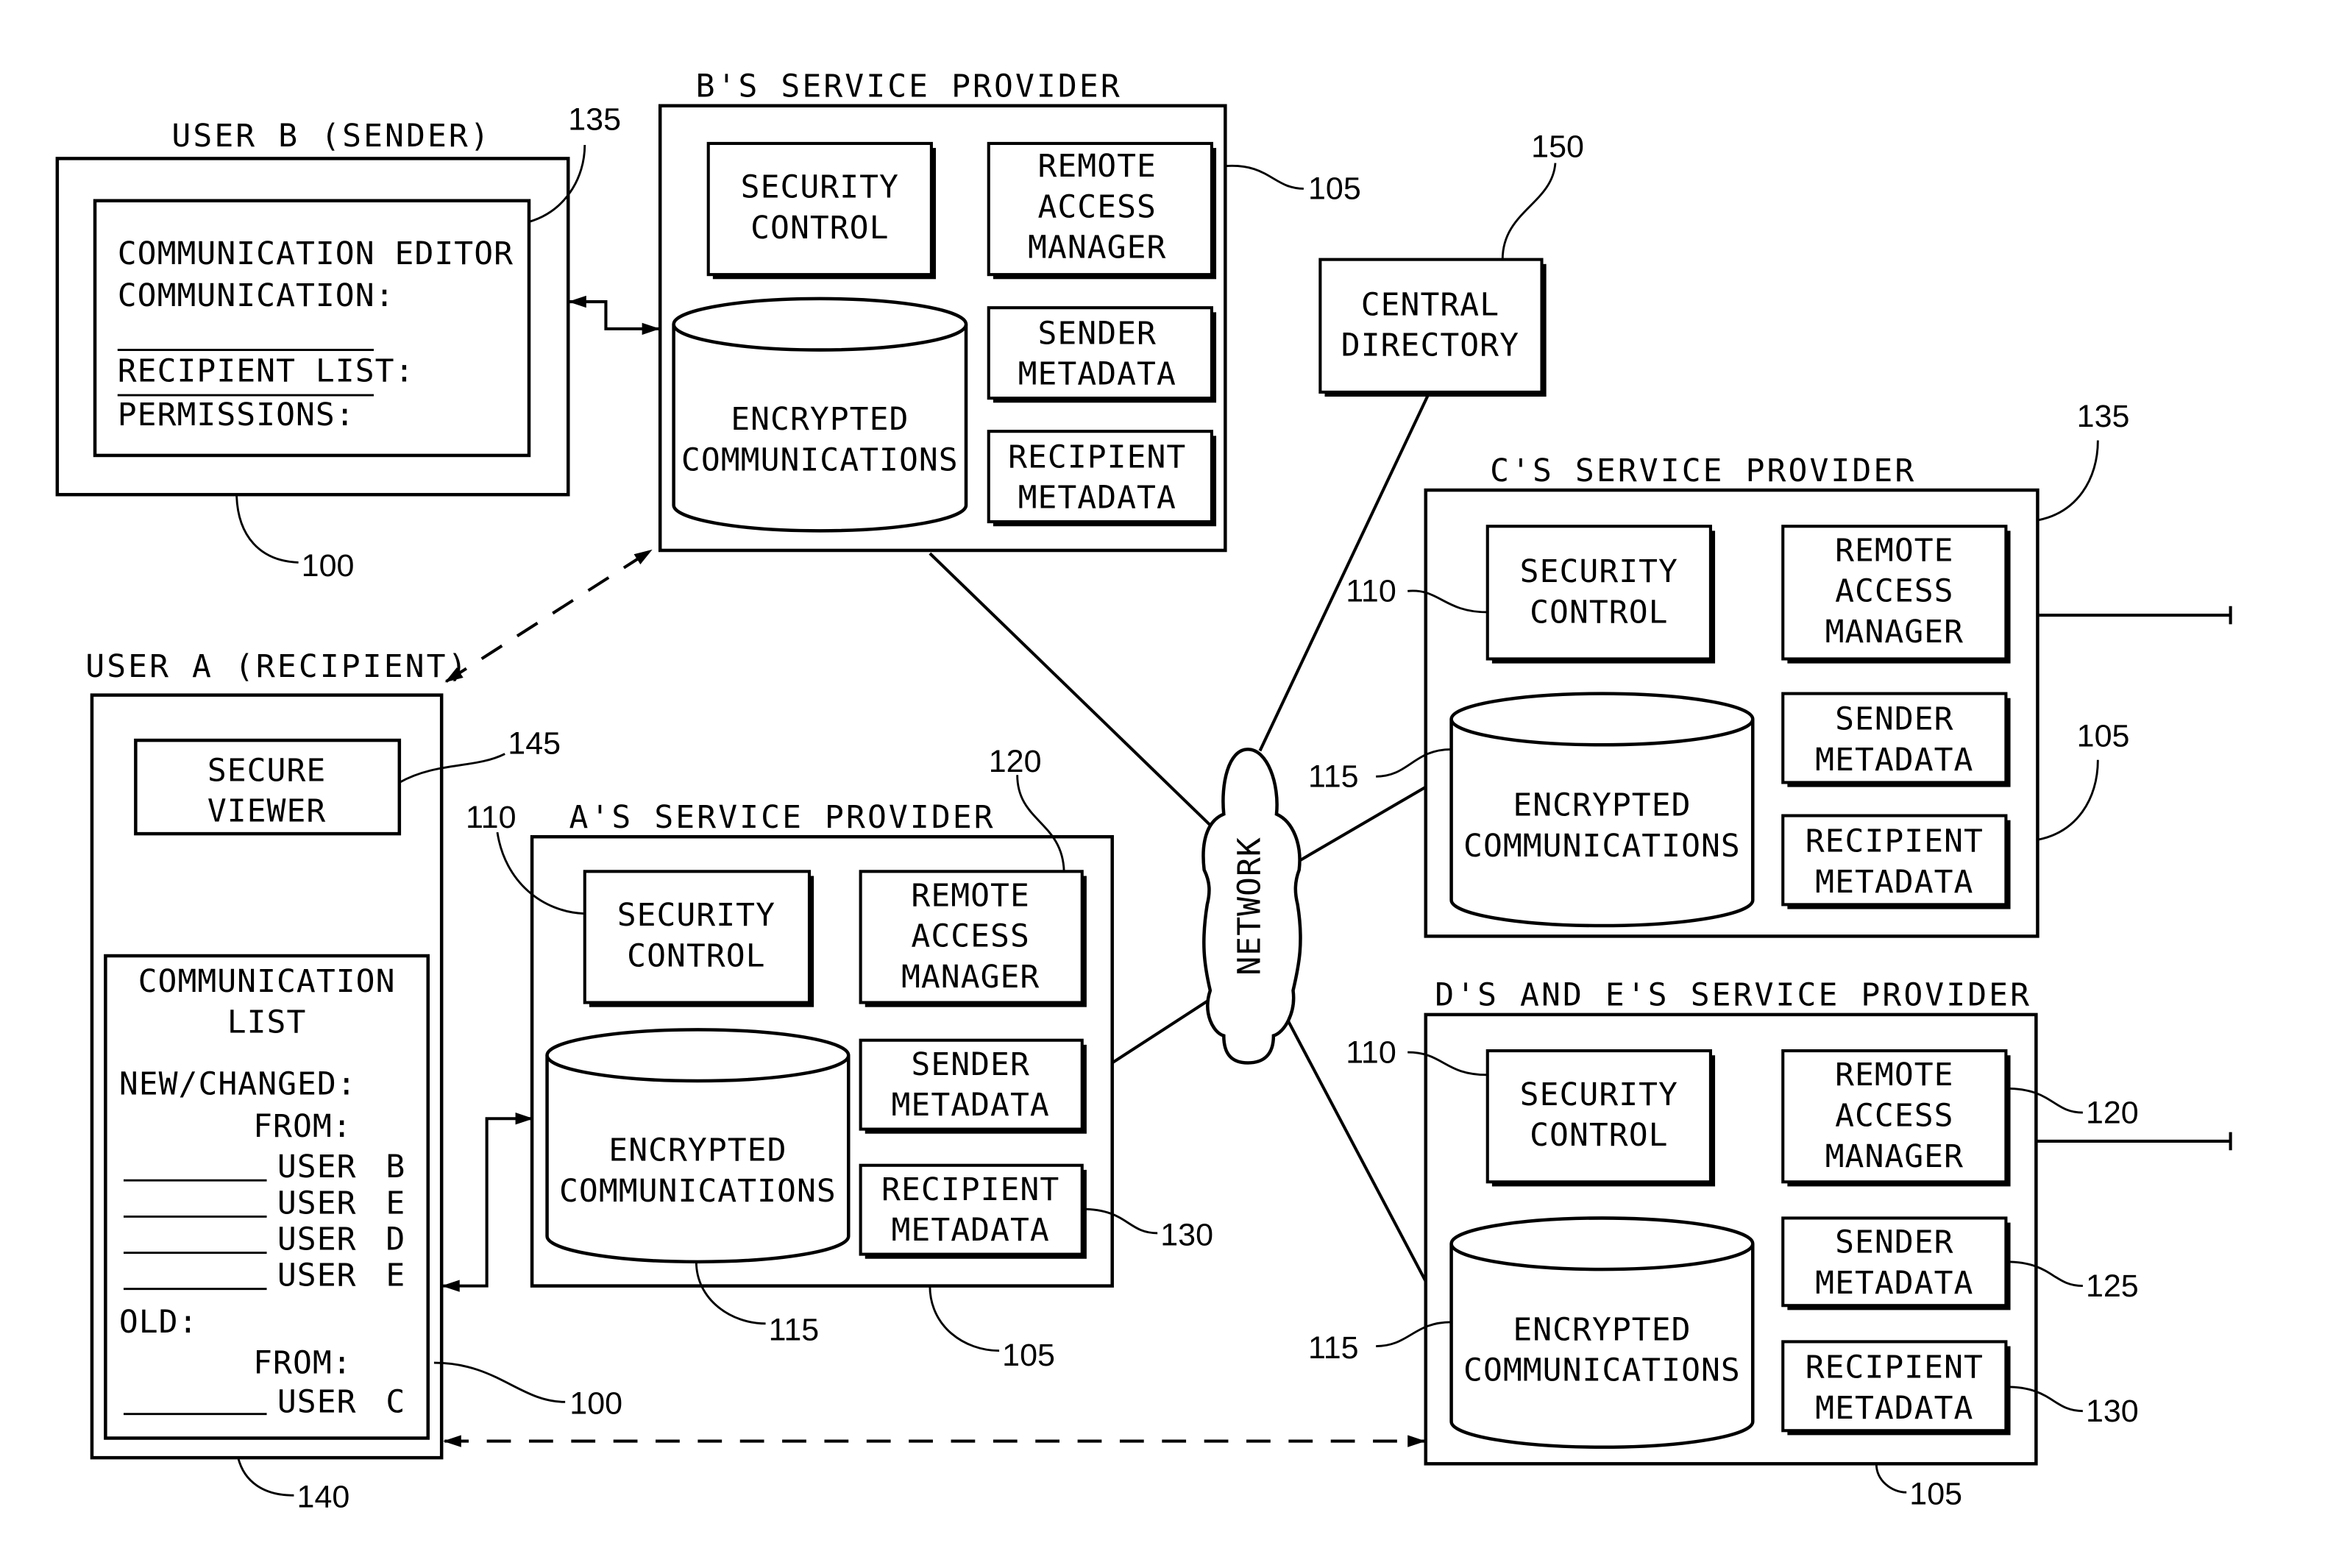 The height and width of the screenshot is (1568, 2336). Describe the element at coordinates (594, 119) in the screenshot. I see `ref-135: 135` at that location.